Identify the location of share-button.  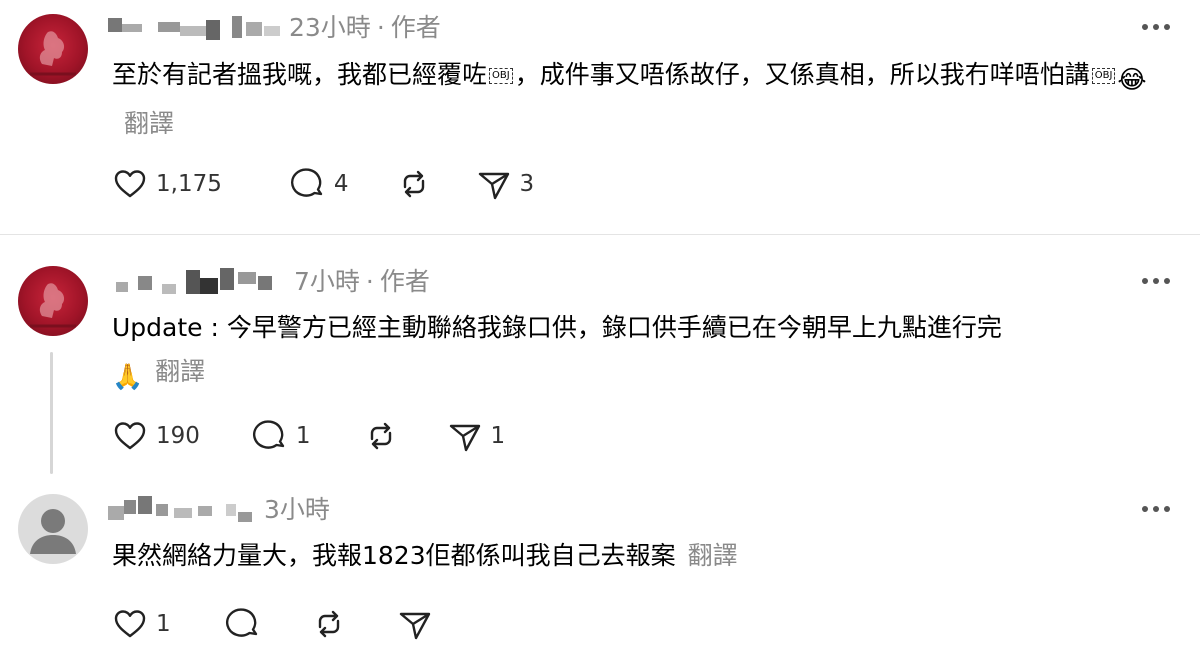
(415, 624).